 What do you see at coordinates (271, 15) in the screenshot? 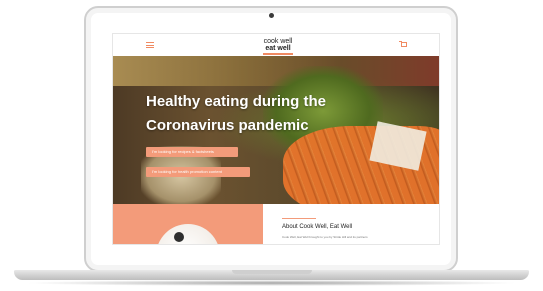
I see `camera-icon` at bounding box center [271, 15].